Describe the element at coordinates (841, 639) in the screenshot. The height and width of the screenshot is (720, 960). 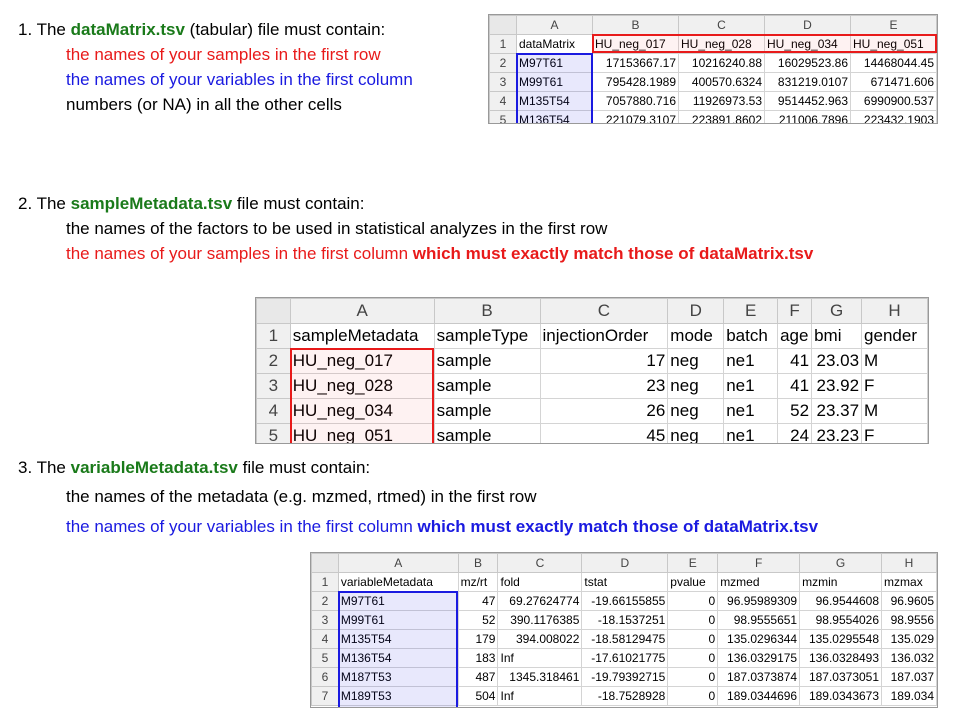
I see `cell-g4: 135.0295548` at that location.